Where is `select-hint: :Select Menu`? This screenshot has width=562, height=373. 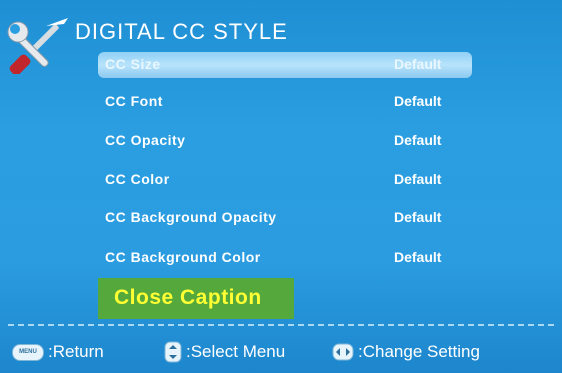 select-hint: :Select Menu is located at coordinates (224, 352).